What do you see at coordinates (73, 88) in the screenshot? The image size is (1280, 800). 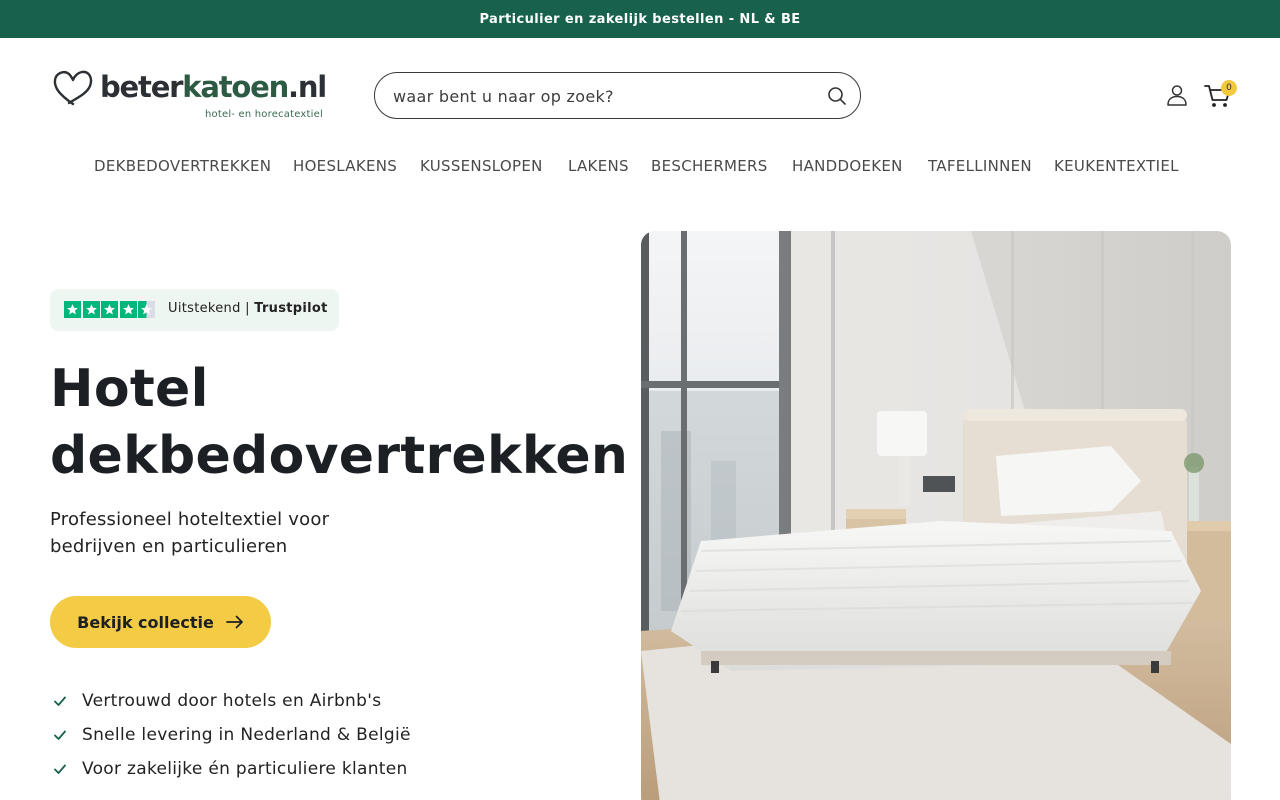 I see `heart-logo-icon` at bounding box center [73, 88].